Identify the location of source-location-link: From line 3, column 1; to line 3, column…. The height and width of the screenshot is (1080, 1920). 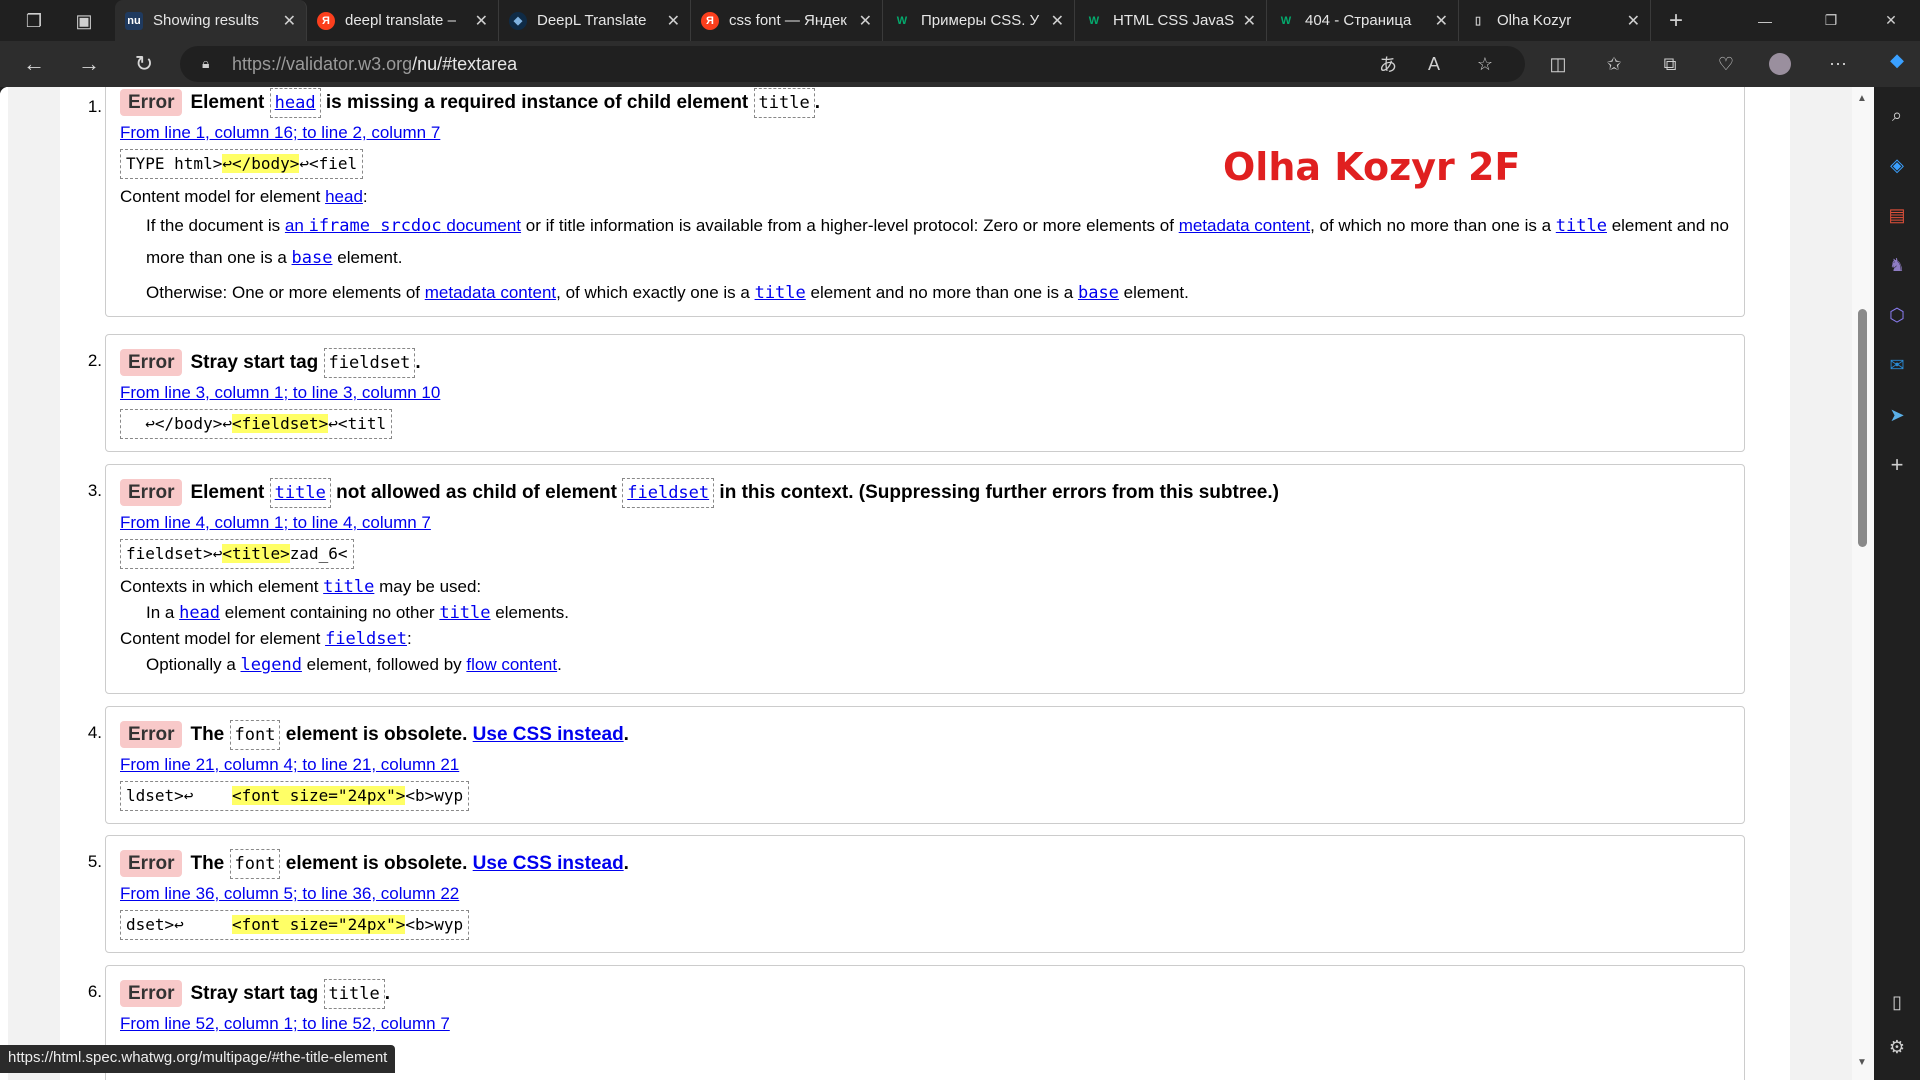
(925, 393).